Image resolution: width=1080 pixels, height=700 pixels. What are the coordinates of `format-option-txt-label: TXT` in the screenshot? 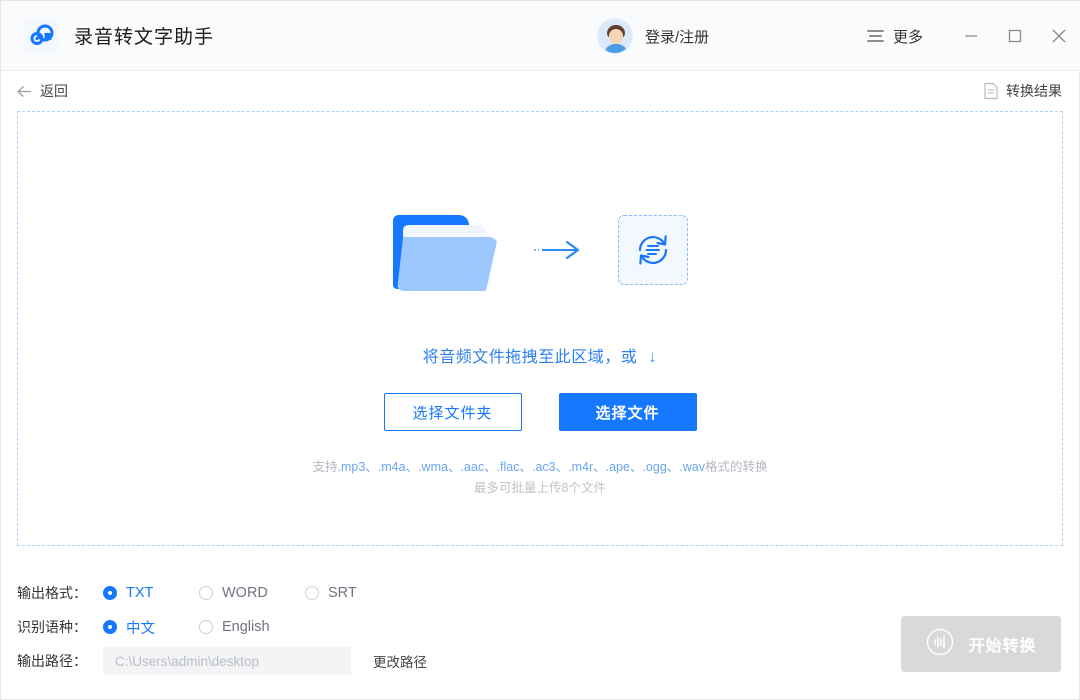 It's located at (140, 593).